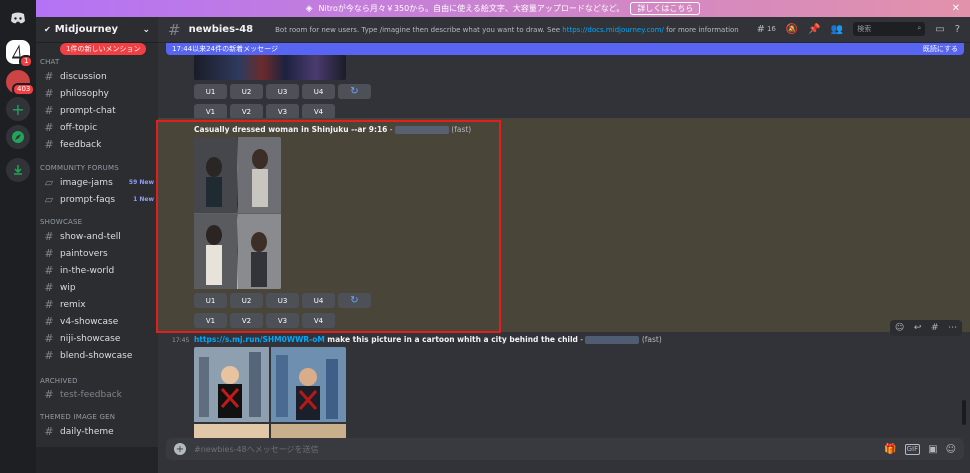 The width and height of the screenshot is (970, 473). Describe the element at coordinates (91, 394) in the screenshot. I see `channel-label: test-feedback` at that location.